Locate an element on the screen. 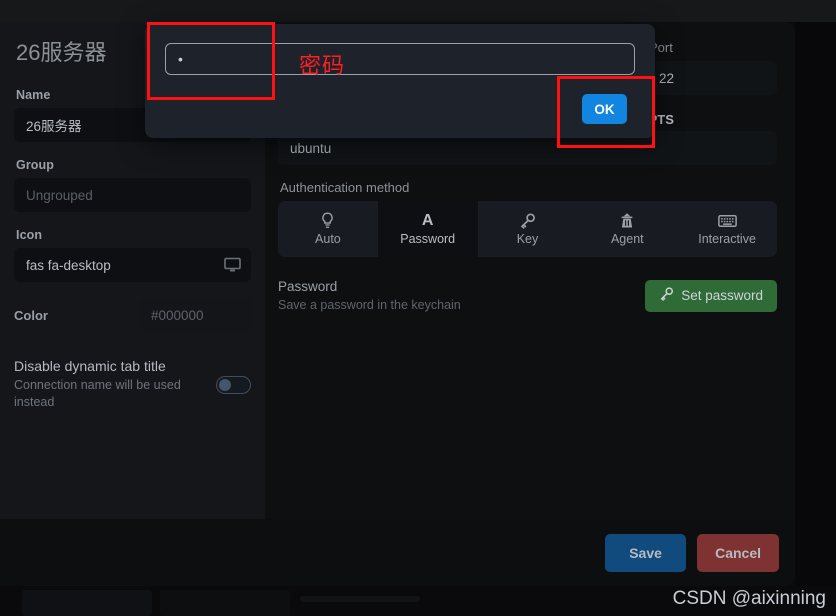 This screenshot has height=616, width=836. auth-option-key: Key is located at coordinates (528, 229).